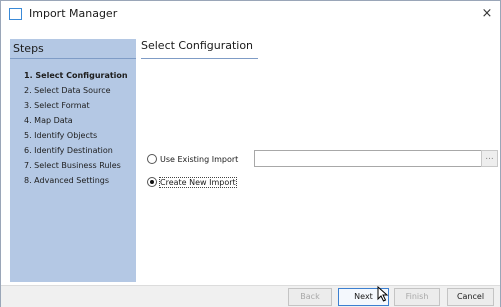 Image resolution: width=501 pixels, height=307 pixels. What do you see at coordinates (199, 58) in the screenshot?
I see `page-title-underline` at bounding box center [199, 58].